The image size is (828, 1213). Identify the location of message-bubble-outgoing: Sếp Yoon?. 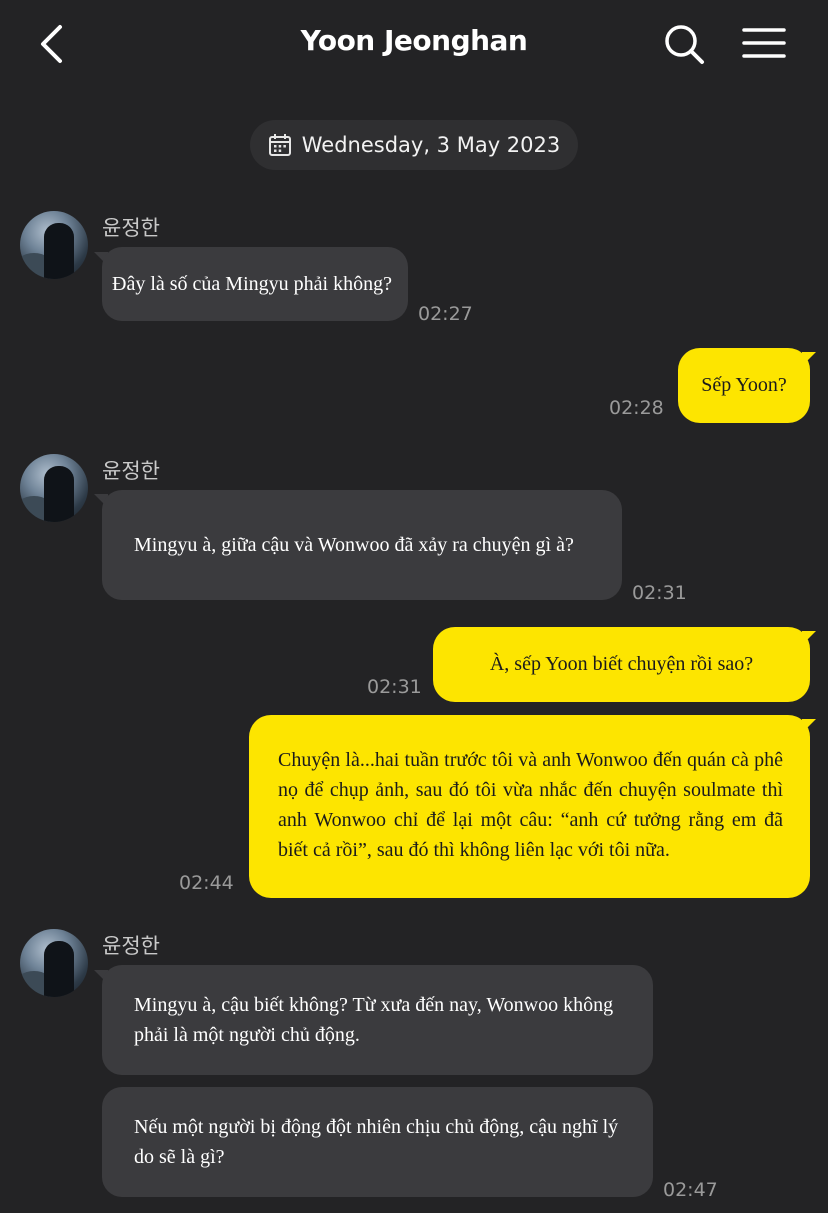
(744, 385).